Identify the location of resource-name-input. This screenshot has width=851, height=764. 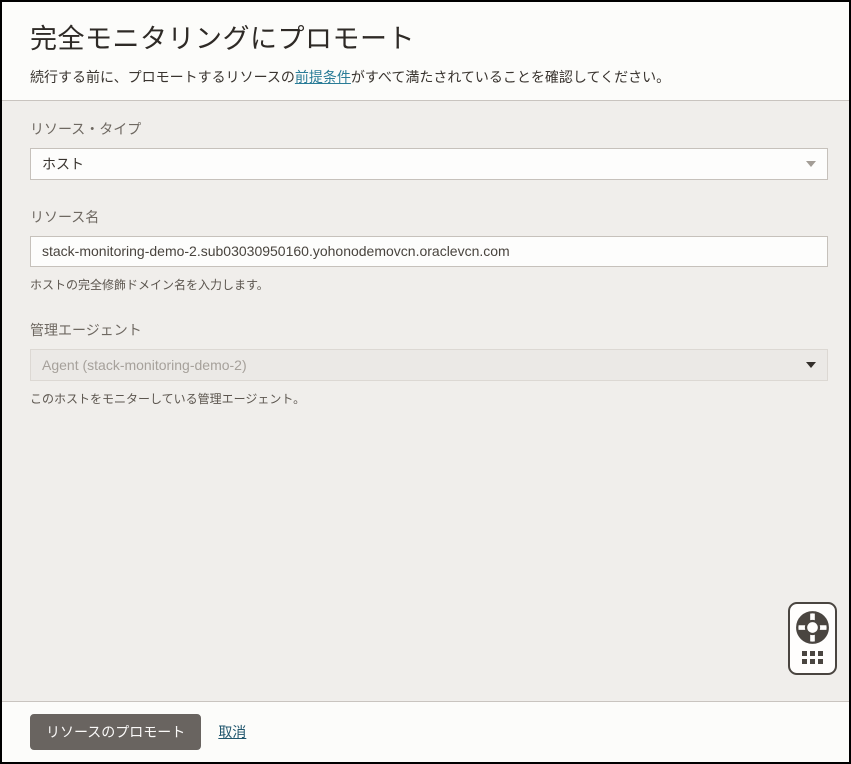
(429, 251).